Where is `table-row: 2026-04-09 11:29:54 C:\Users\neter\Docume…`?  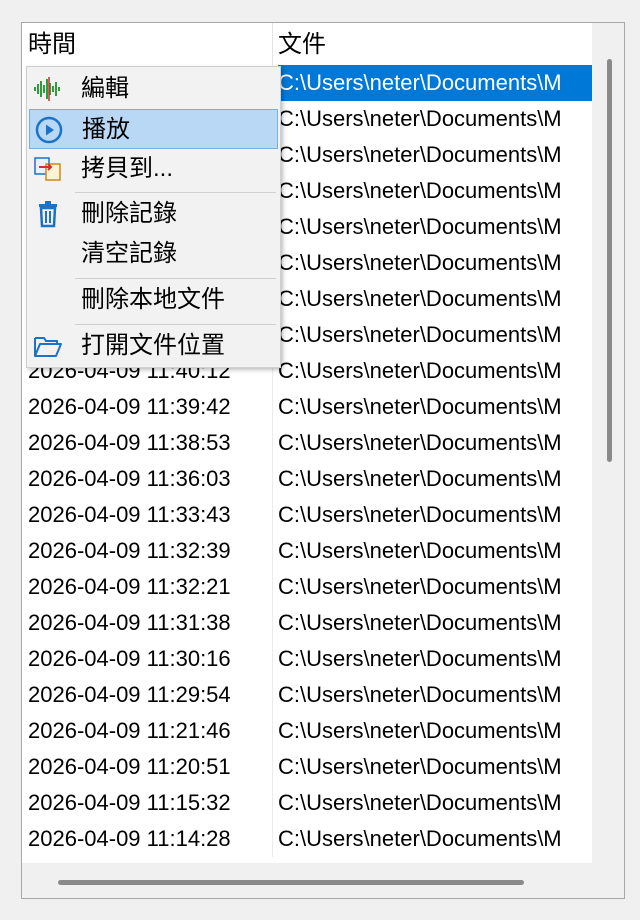 table-row: 2026-04-09 11:29:54 C:\Users\neter\Docume… is located at coordinates (307, 695).